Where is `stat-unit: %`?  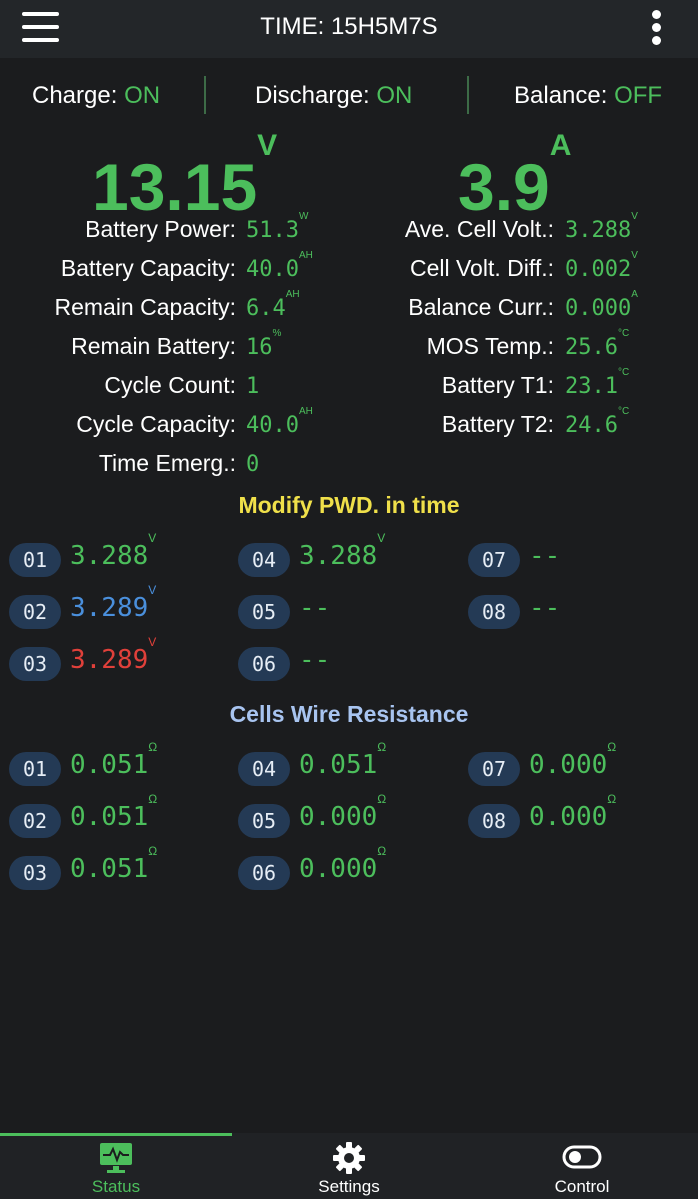
stat-unit: % is located at coordinates (277, 333).